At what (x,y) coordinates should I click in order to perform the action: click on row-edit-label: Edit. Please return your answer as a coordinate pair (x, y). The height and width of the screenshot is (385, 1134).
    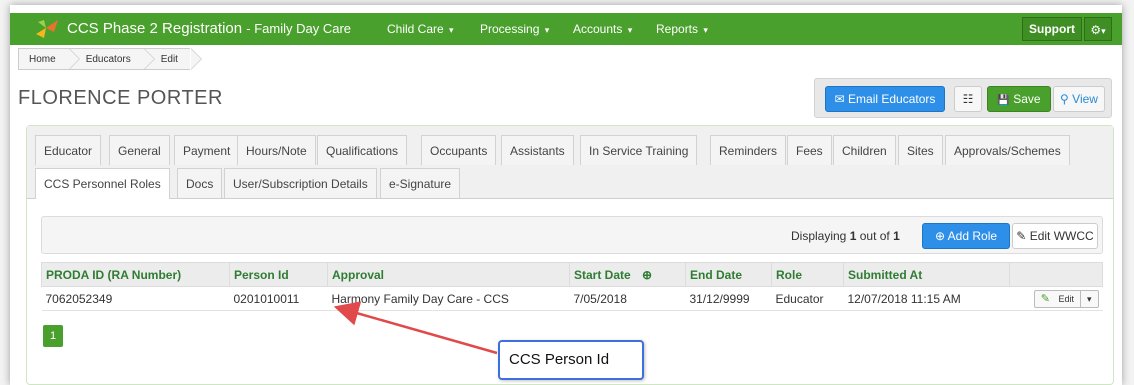
    Looking at the image, I should click on (1066, 298).